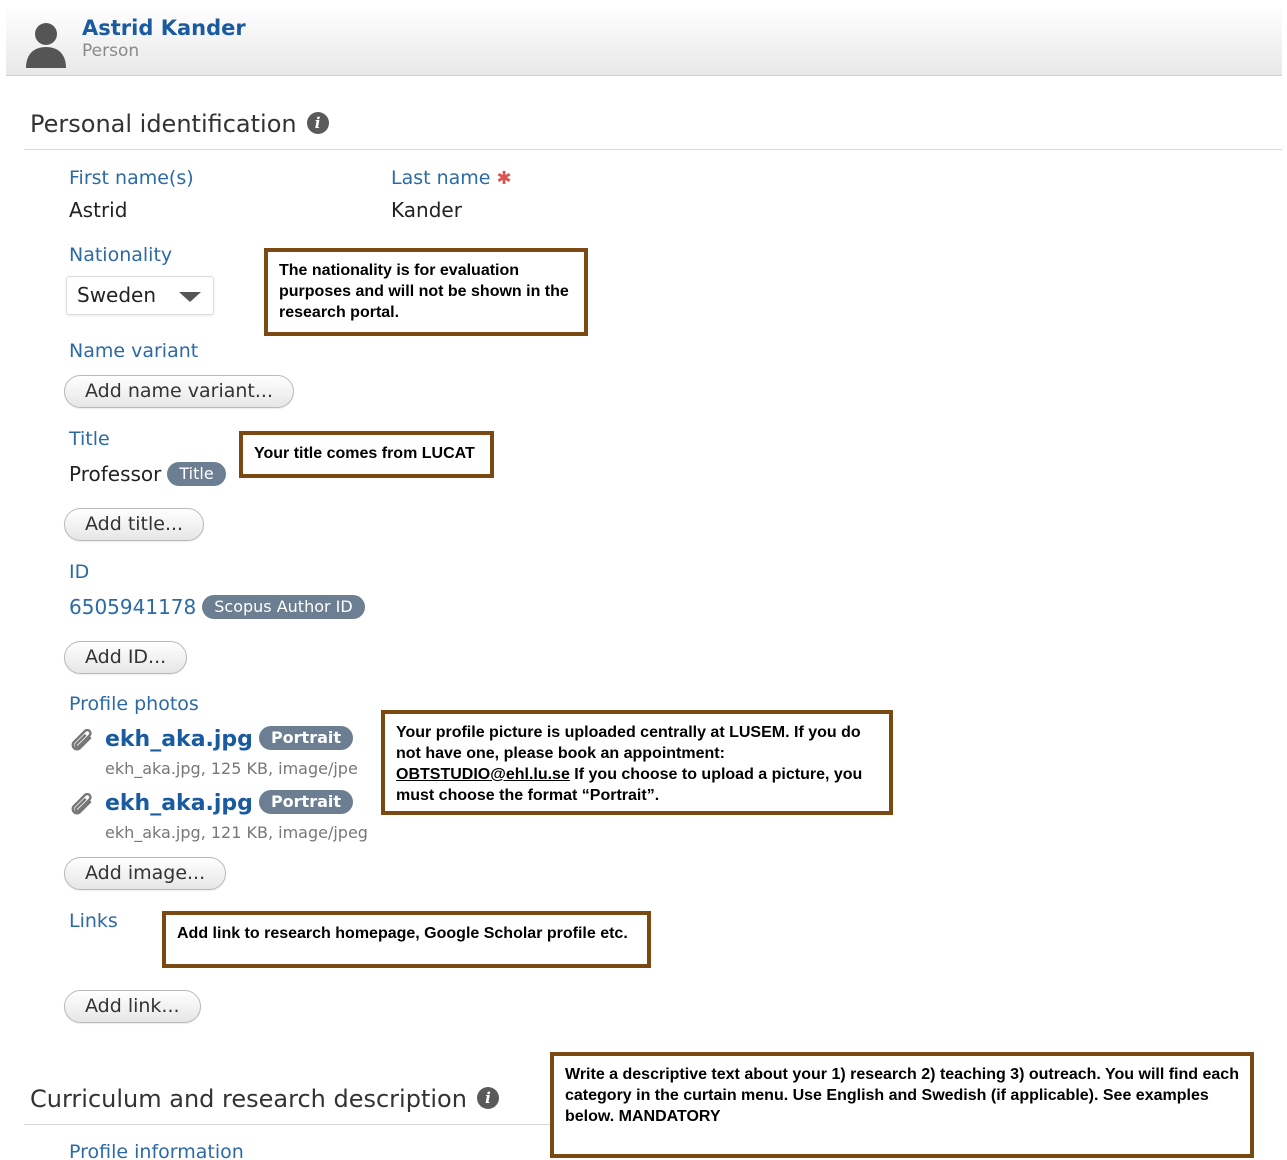  What do you see at coordinates (89, 439) in the screenshot?
I see `title-label: Title` at bounding box center [89, 439].